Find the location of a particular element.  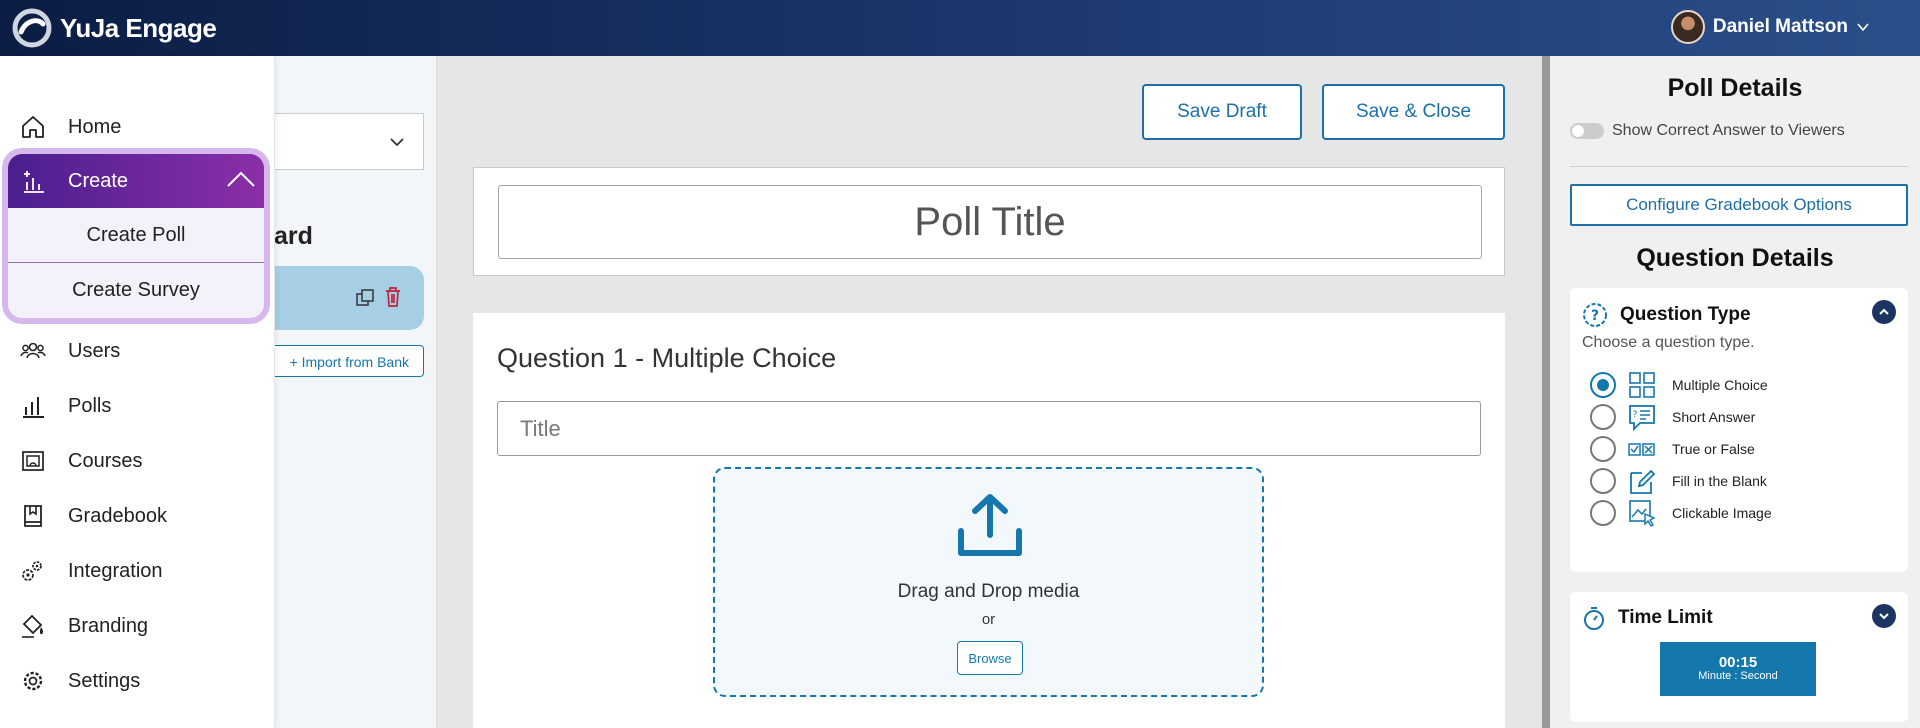

yuja-logo-icon is located at coordinates (32, 28).